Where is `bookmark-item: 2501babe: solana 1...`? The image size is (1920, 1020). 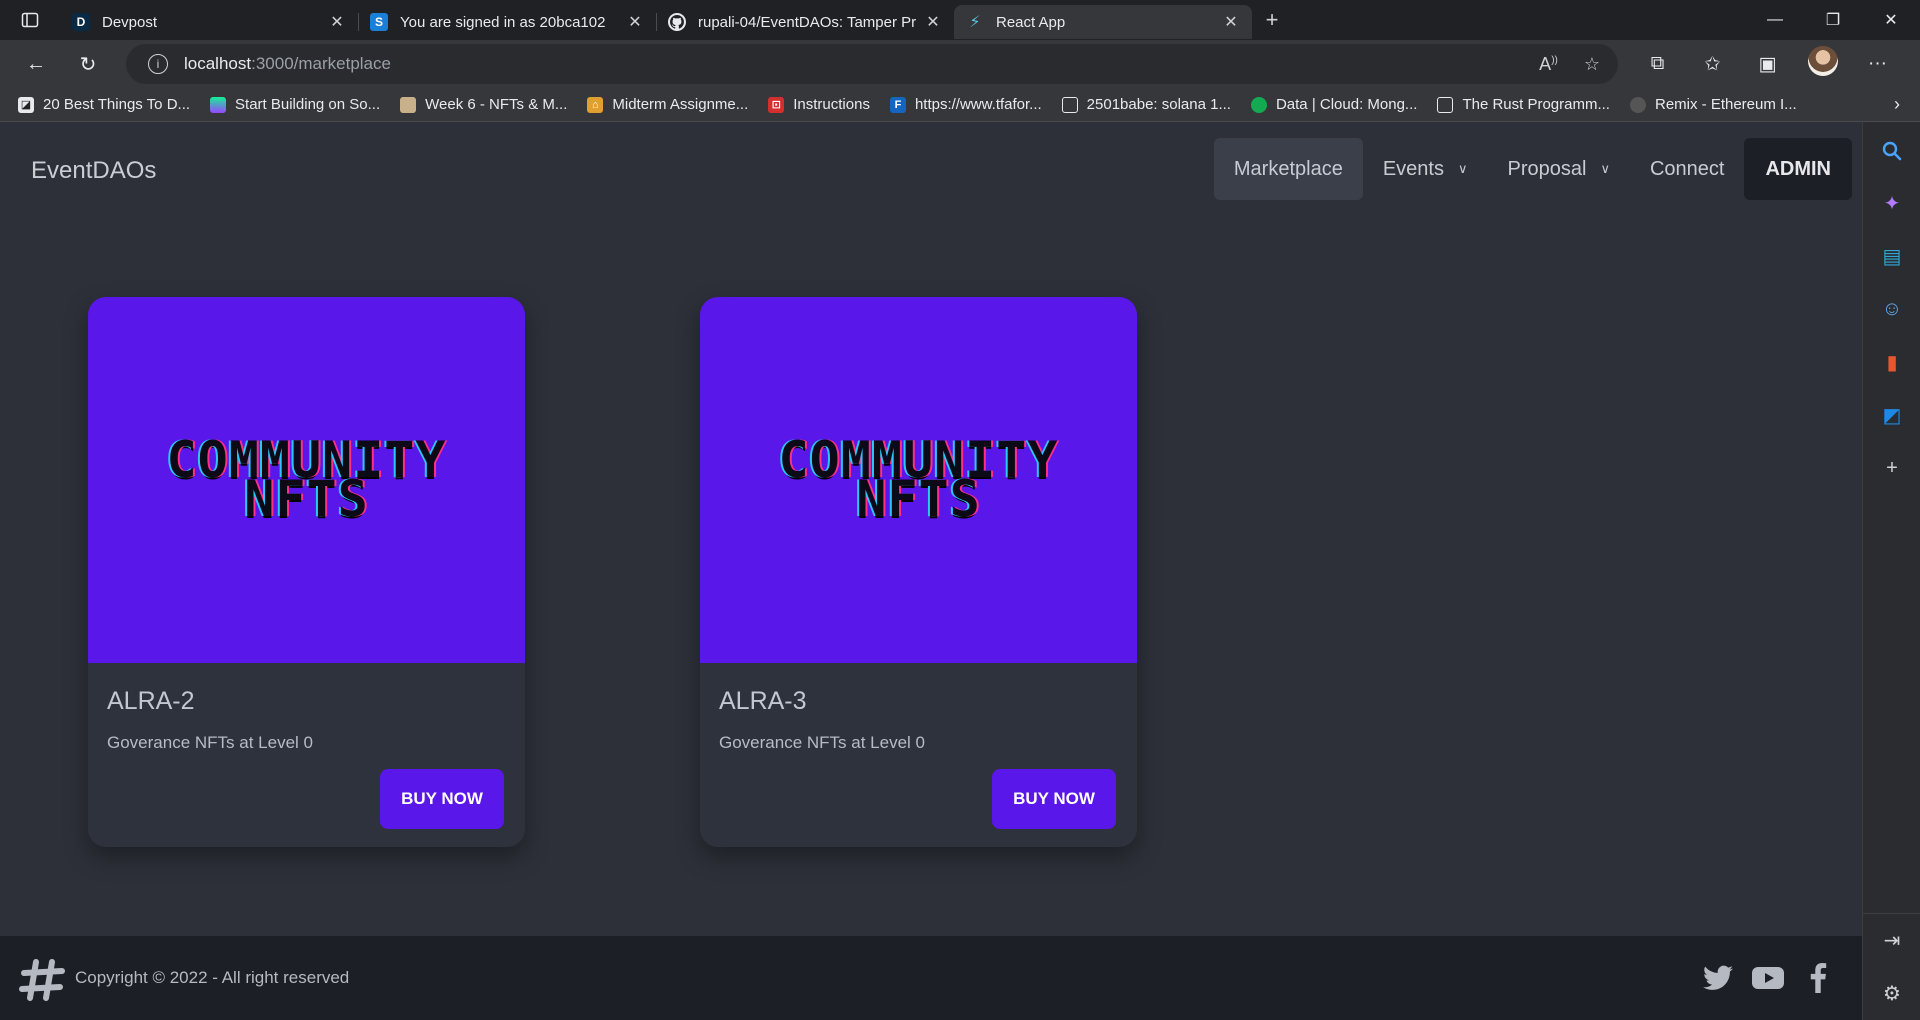 bookmark-item: 2501babe: solana 1... is located at coordinates (1146, 104).